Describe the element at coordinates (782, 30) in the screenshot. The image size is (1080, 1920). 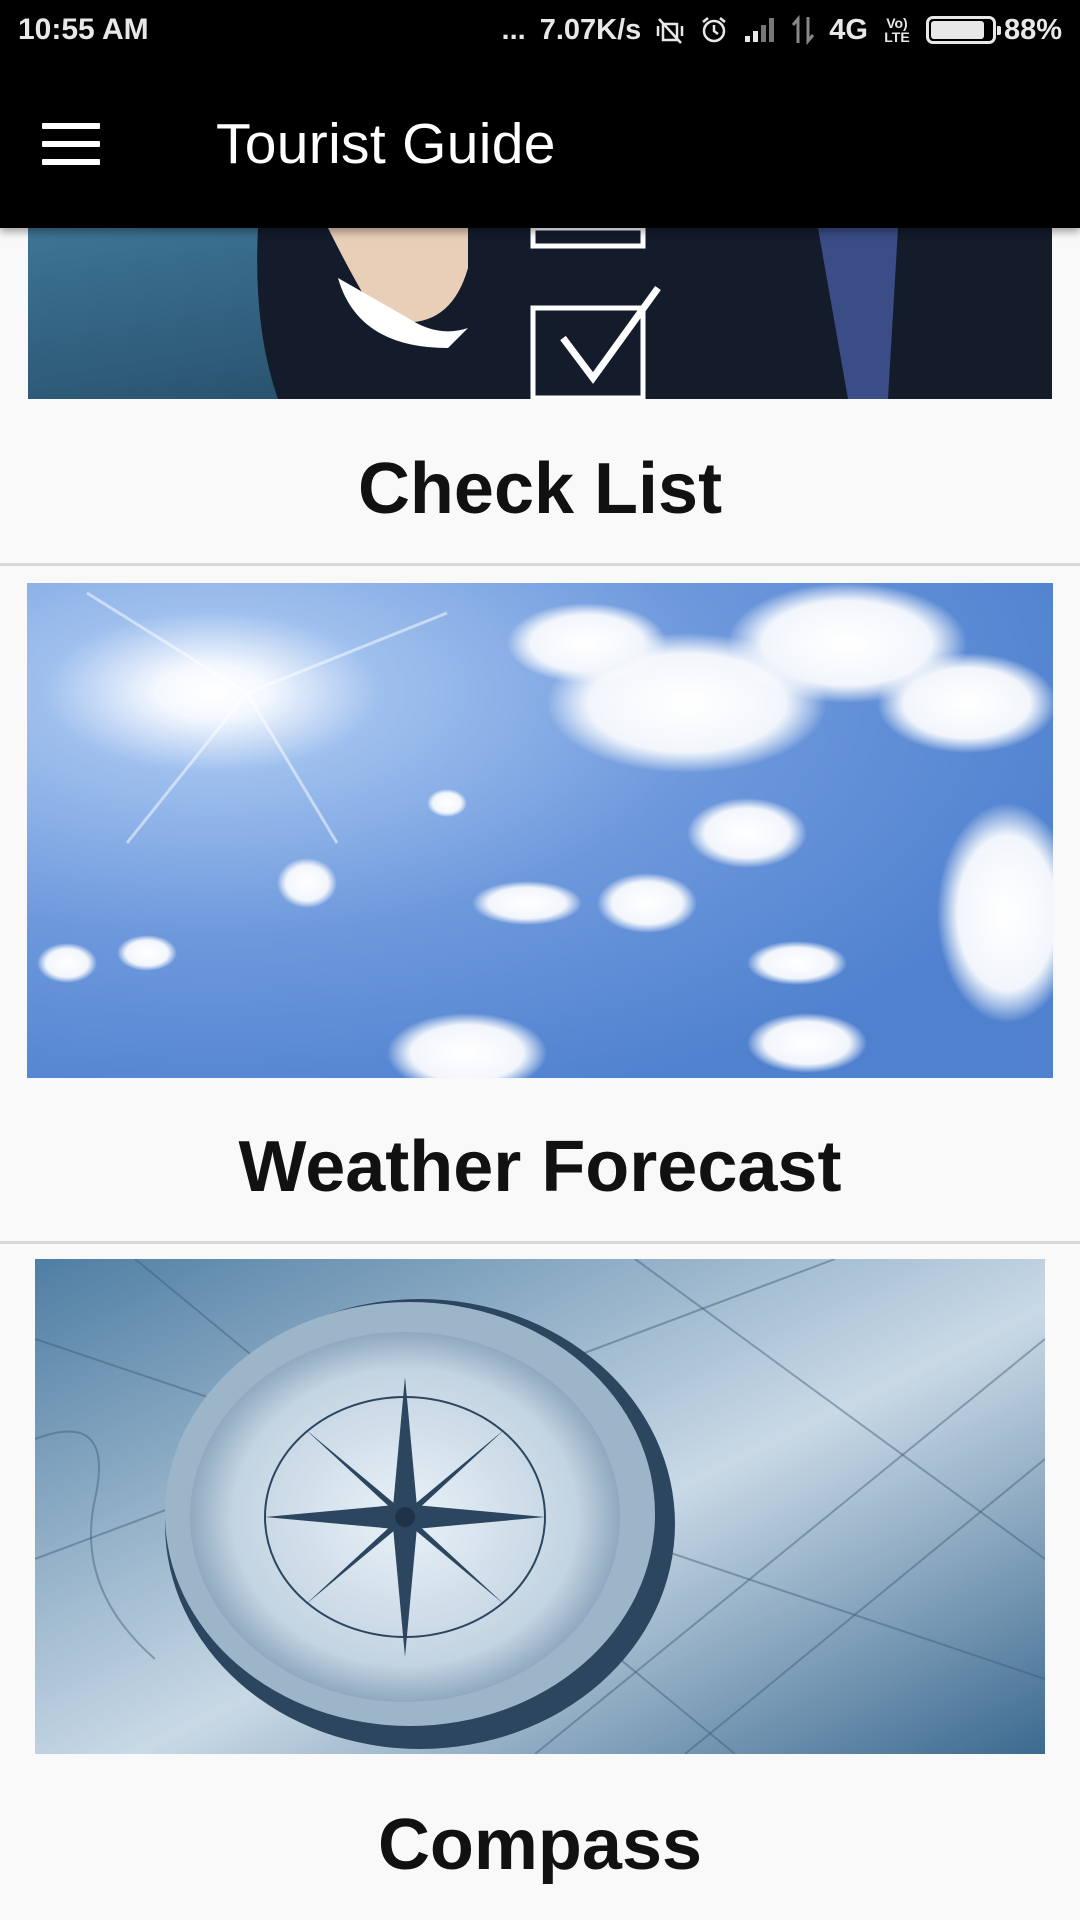
I see `status-icons: ... 7.07K/s 4G Vo) LTE 88%` at that location.